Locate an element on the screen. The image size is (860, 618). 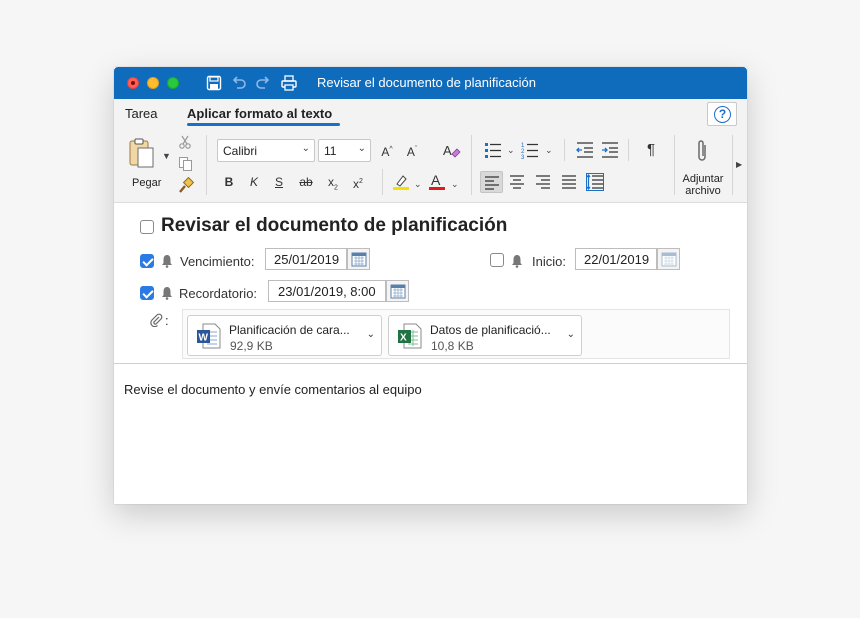
excel-file-icon: X is located at coordinates (410, 336).